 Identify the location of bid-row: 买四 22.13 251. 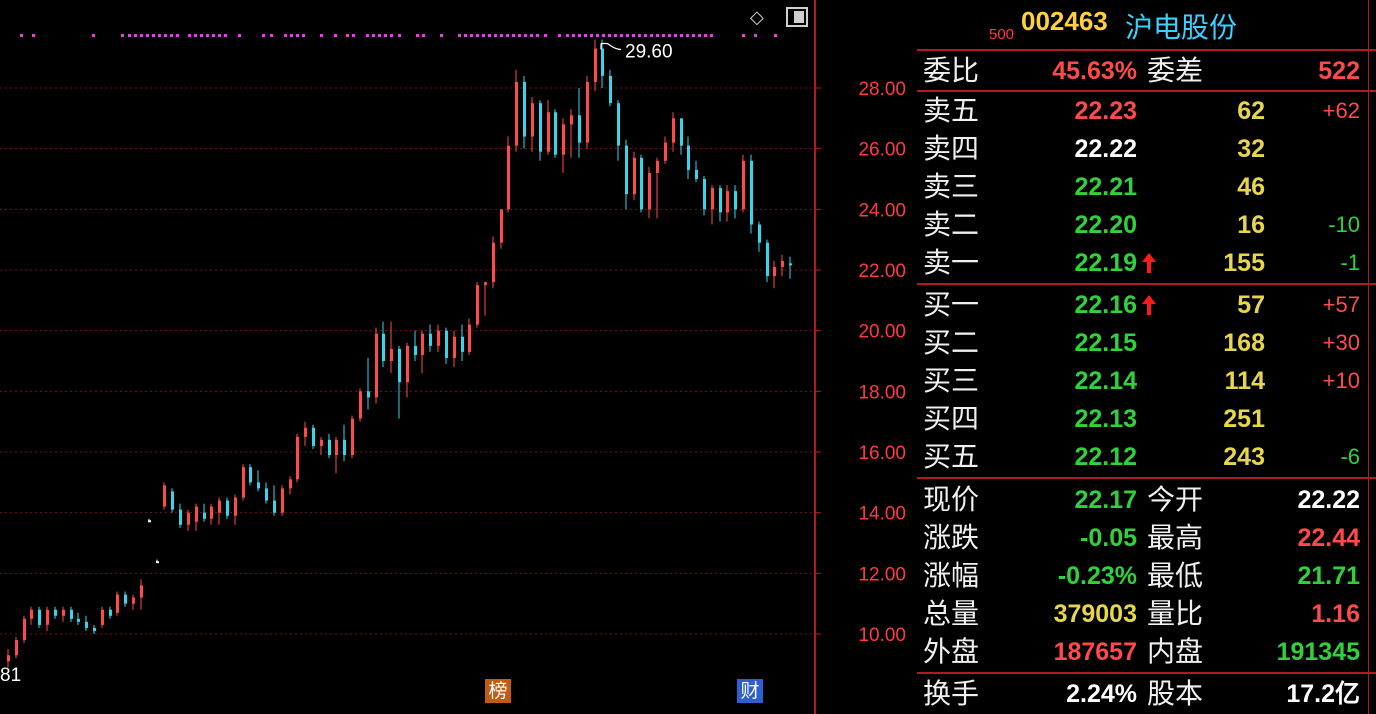
(1146, 419).